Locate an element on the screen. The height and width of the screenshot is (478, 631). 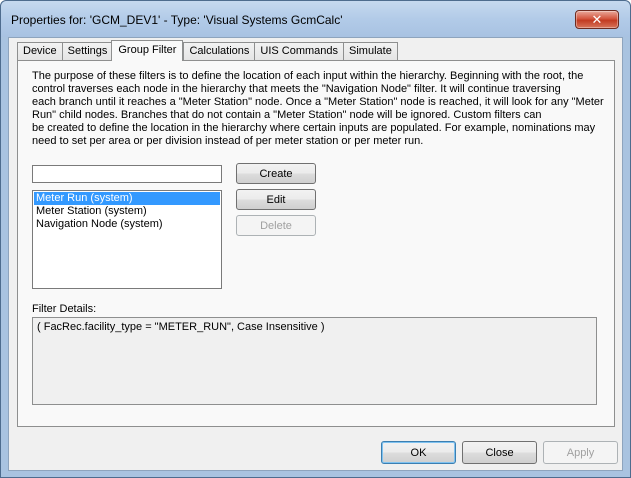
apply-button: Apply is located at coordinates (580, 452).